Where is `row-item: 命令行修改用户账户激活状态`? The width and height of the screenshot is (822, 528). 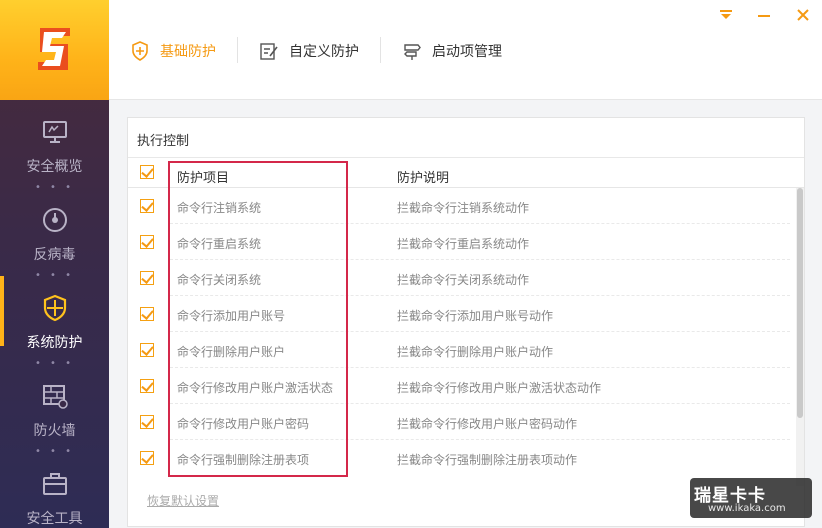 row-item: 命令行修改用户账户激活状态 is located at coordinates (255, 388).